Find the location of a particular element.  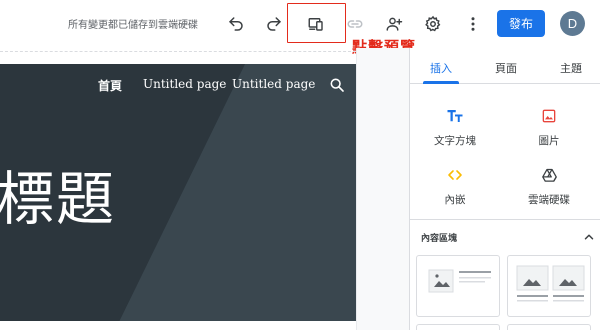

nav-item-untitled-page-2: Untitled page is located at coordinates (273, 84).